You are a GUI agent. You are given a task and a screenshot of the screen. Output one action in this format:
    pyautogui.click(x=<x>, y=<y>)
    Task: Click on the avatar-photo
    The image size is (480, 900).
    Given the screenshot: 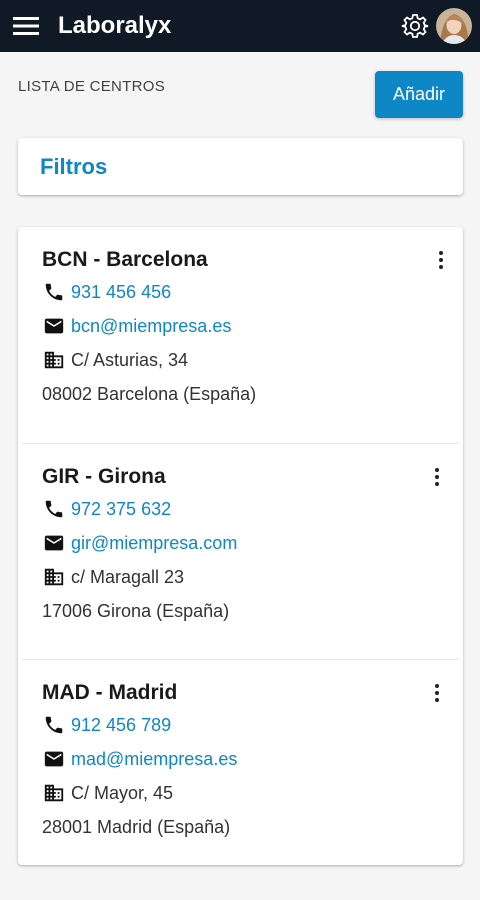 What is the action you would take?
    pyautogui.click(x=454, y=26)
    